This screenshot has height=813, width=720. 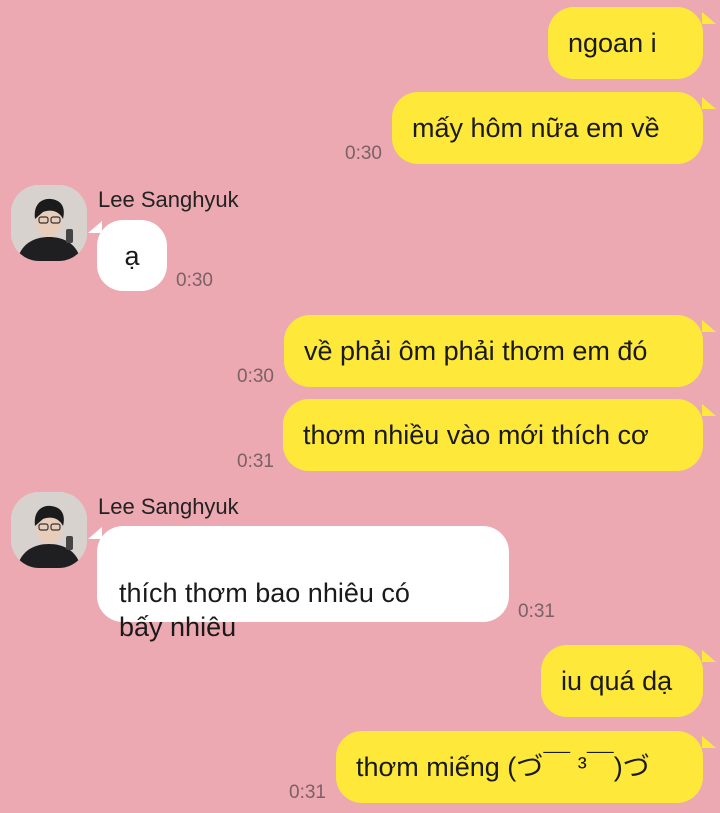 I want to click on message-bubble-outgoing: thơm nhiều vào mới thích cơ, so click(x=493, y=435).